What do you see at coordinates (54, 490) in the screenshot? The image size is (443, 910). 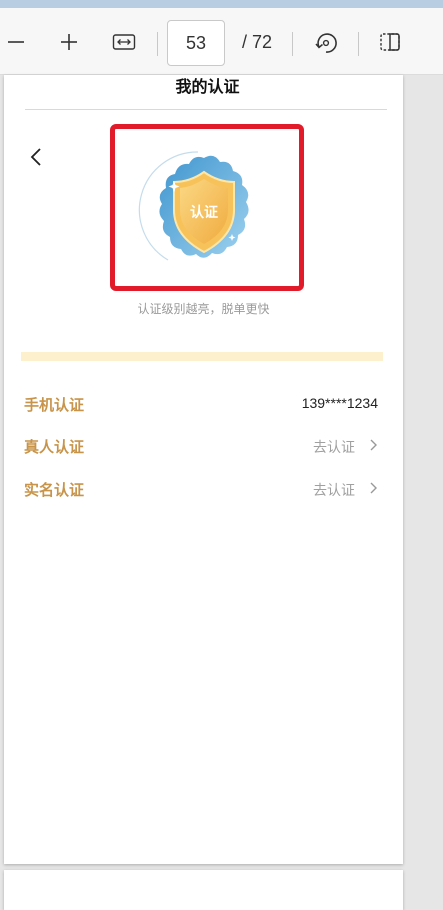 I see `row-label: 实名认证` at bounding box center [54, 490].